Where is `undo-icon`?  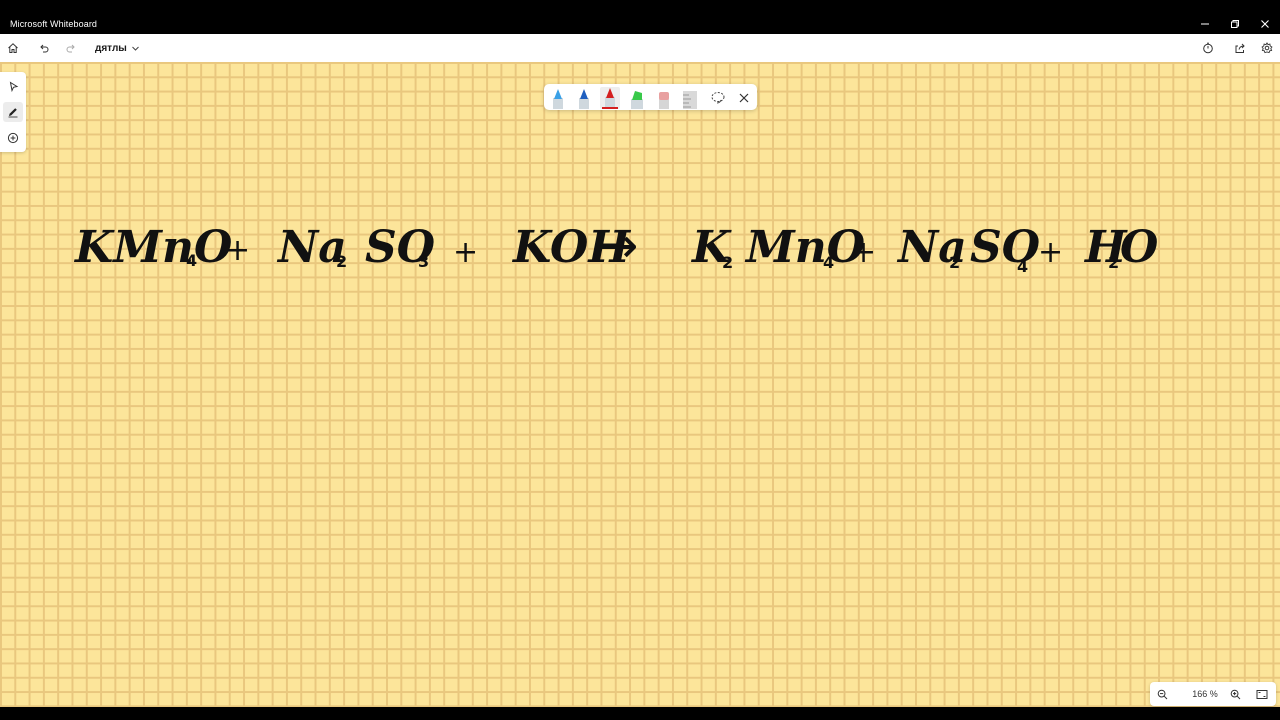 undo-icon is located at coordinates (44, 48).